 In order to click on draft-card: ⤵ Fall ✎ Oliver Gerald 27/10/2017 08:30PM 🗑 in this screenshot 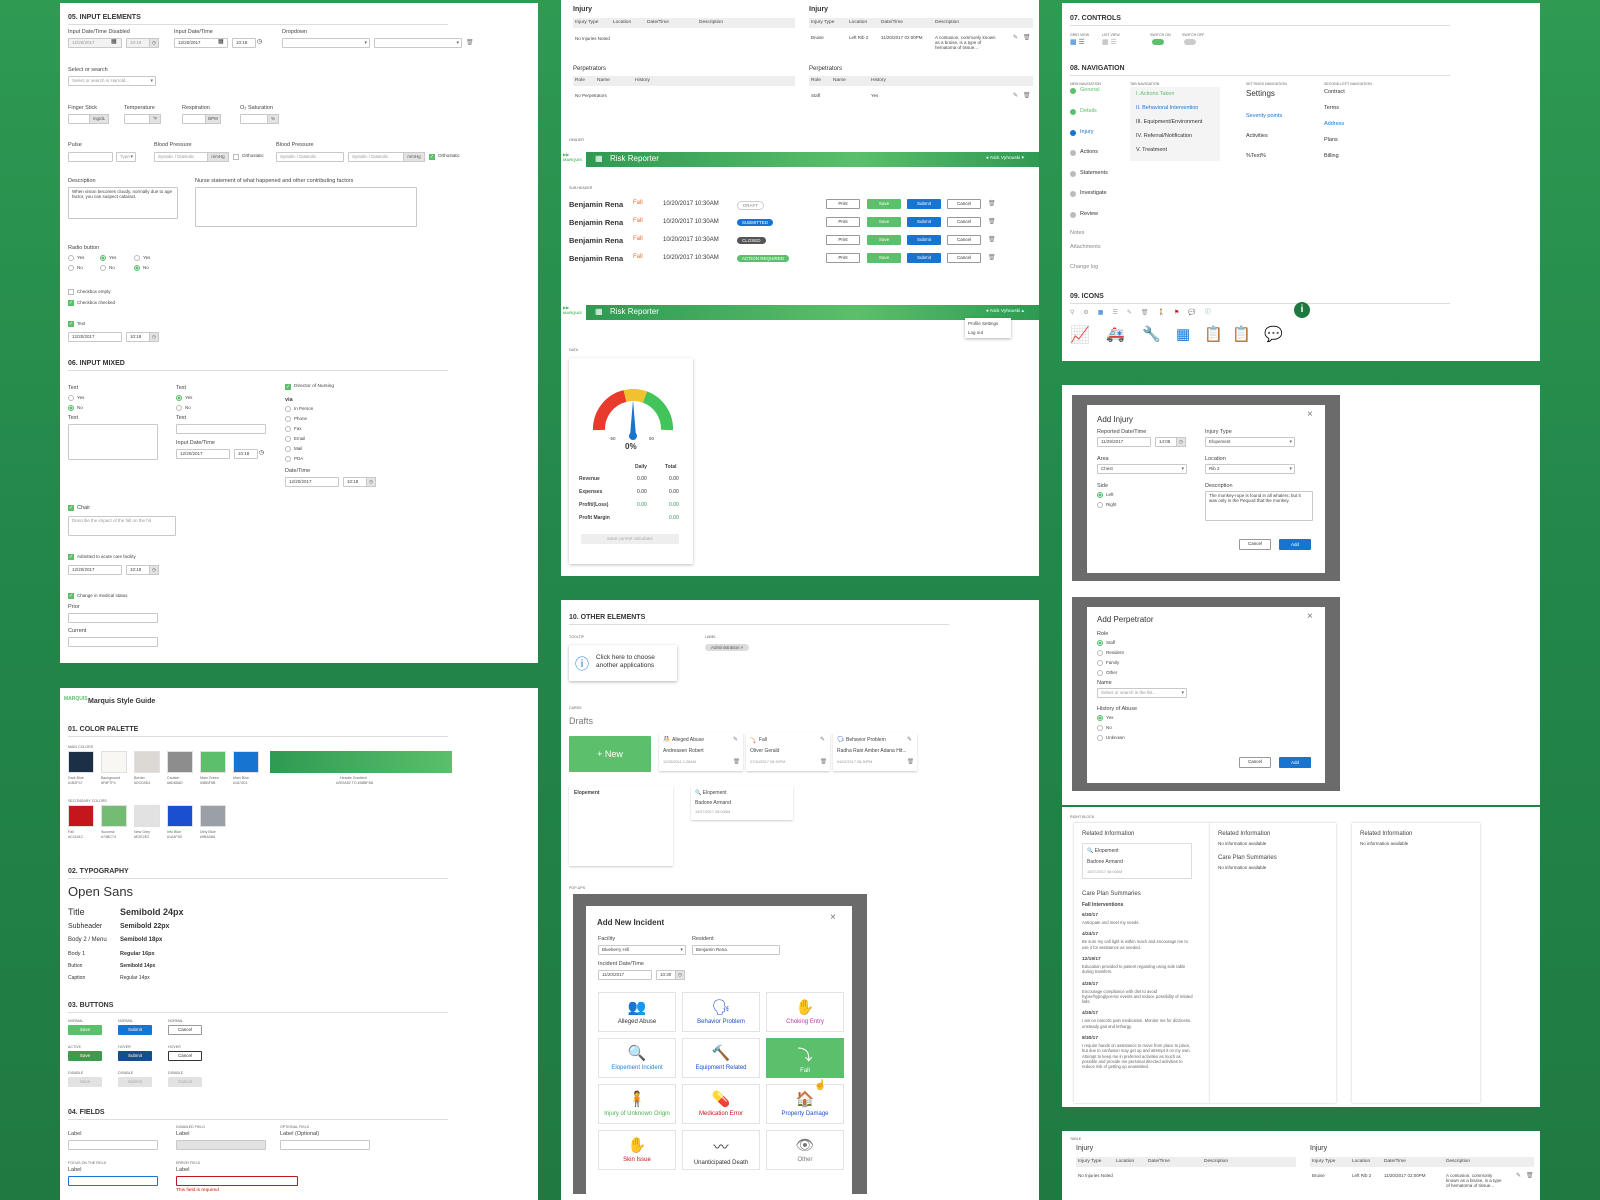, I will do `click(788, 752)`.